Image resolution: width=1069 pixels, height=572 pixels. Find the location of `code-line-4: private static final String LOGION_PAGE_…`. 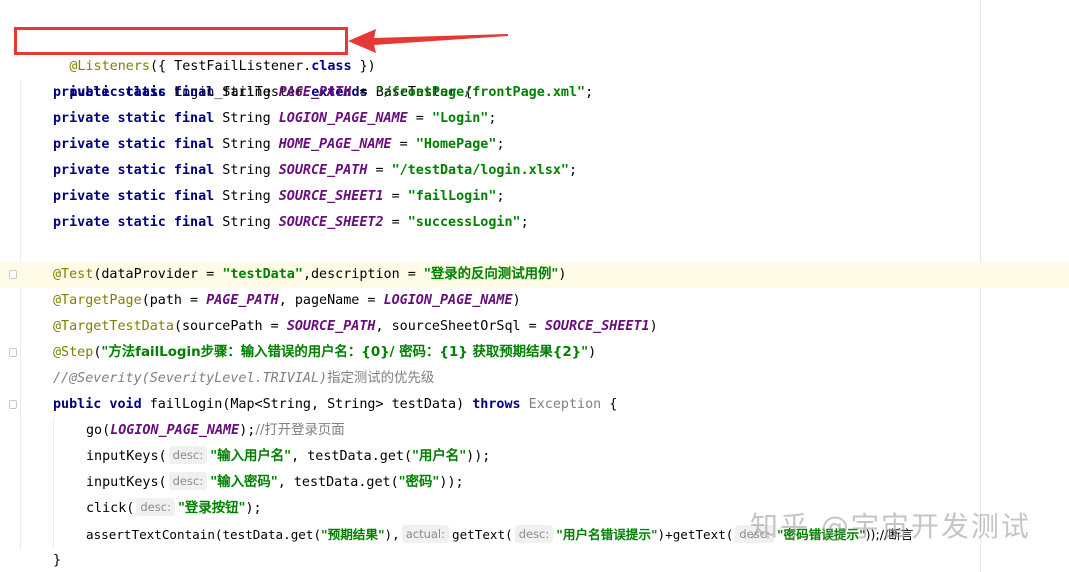

code-line-4: private static final String LOGION_PAGE_… is located at coordinates (534, 119).